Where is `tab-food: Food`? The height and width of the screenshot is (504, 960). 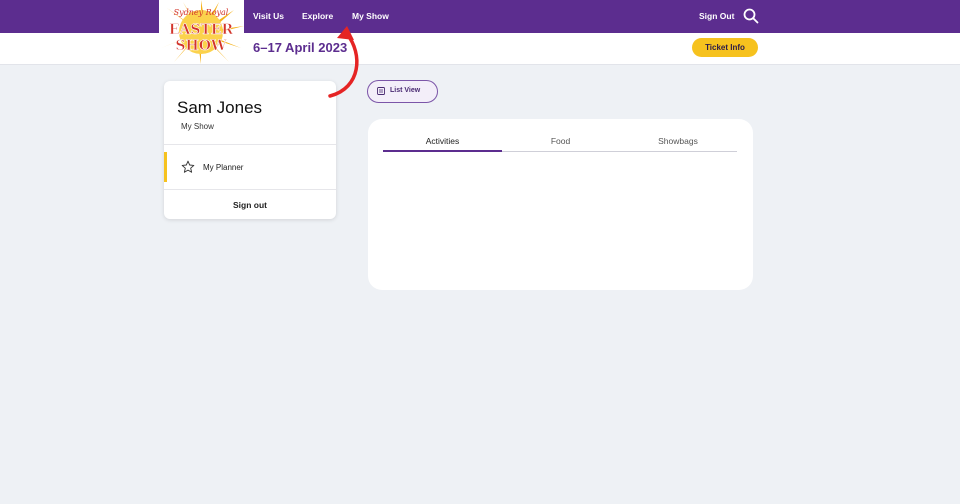 tab-food: Food is located at coordinates (560, 141).